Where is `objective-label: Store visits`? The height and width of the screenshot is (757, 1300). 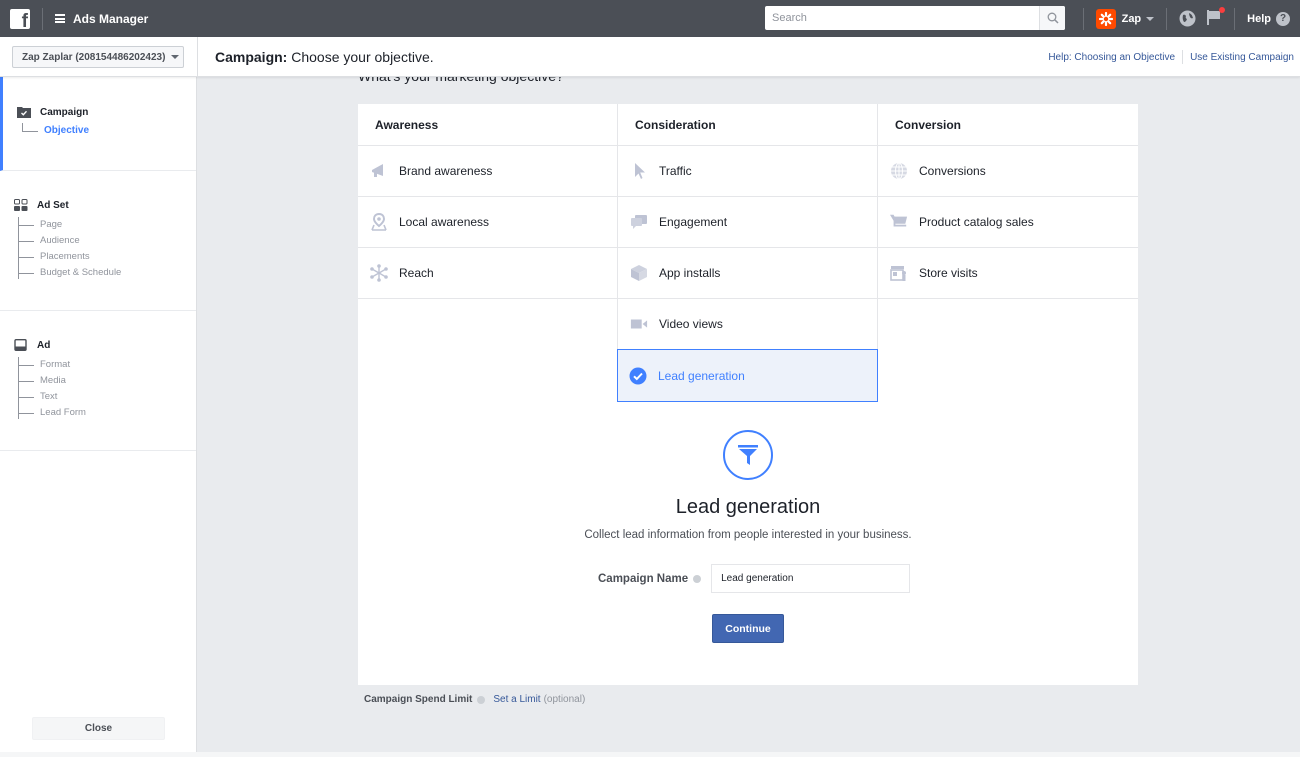 objective-label: Store visits is located at coordinates (948, 273).